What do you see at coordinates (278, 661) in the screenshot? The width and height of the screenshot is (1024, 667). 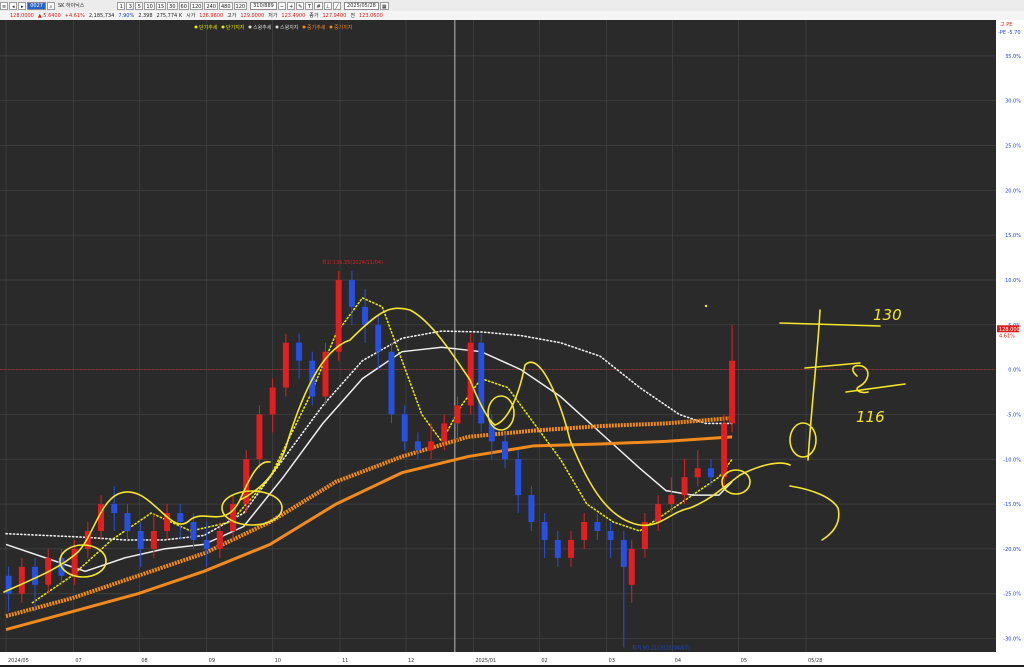 I see `x-tick-label: 10` at bounding box center [278, 661].